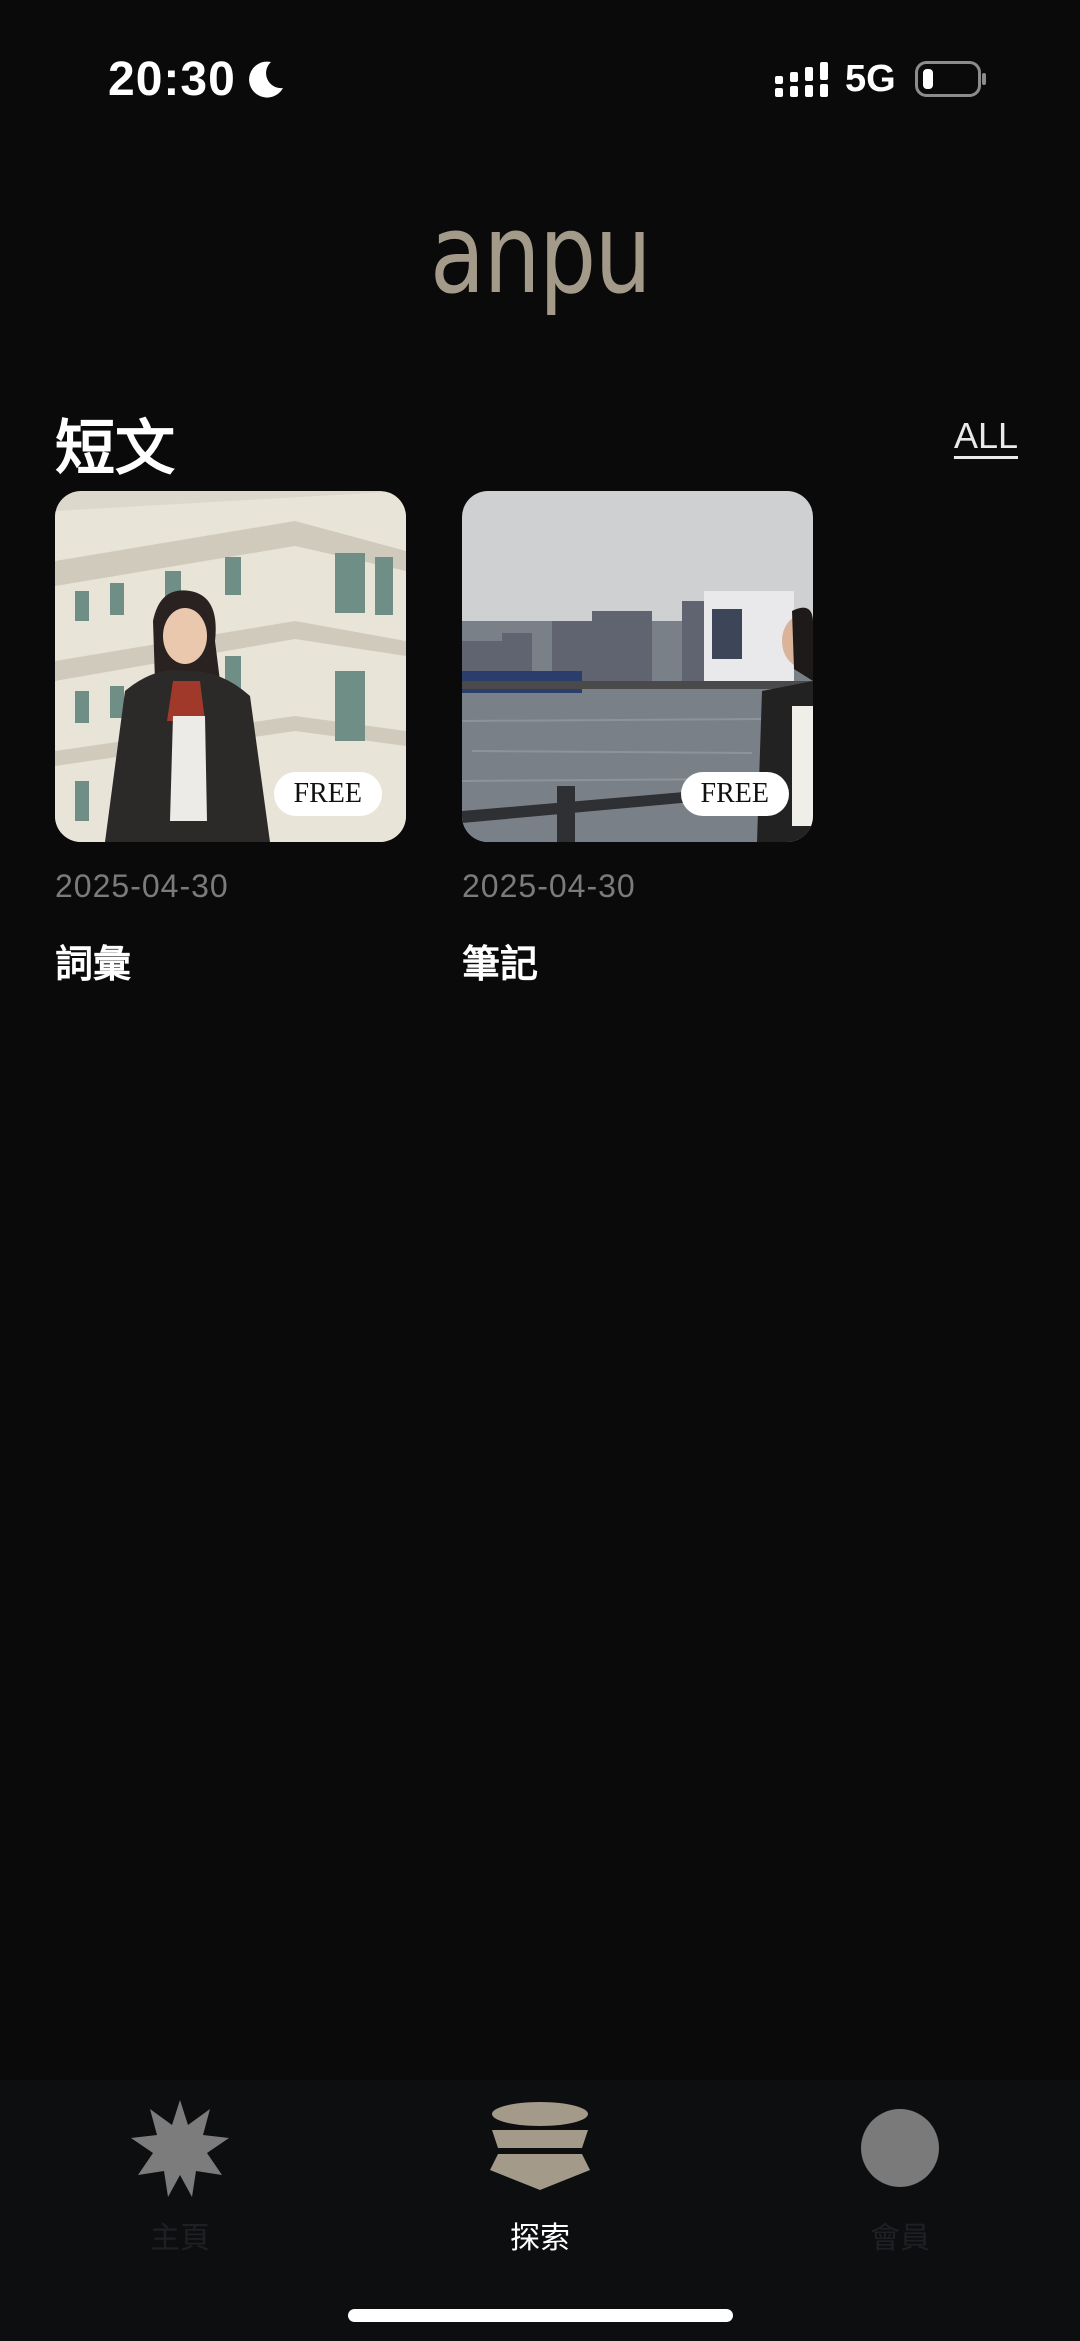 Image resolution: width=1080 pixels, height=2341 pixels. I want to click on bottom-tab-bar: 主頁 探索 會員, so click(540, 2210).